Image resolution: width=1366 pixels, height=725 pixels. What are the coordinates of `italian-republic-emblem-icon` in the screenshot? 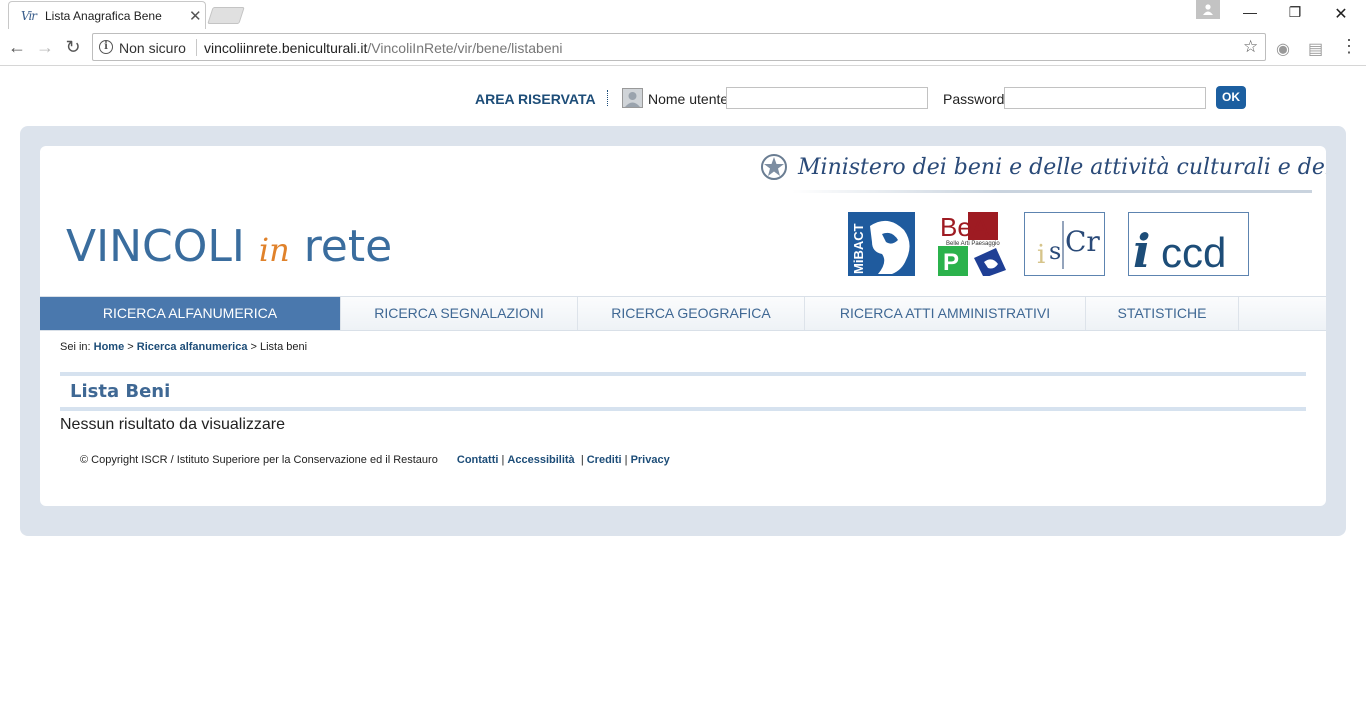 It's located at (774, 167).